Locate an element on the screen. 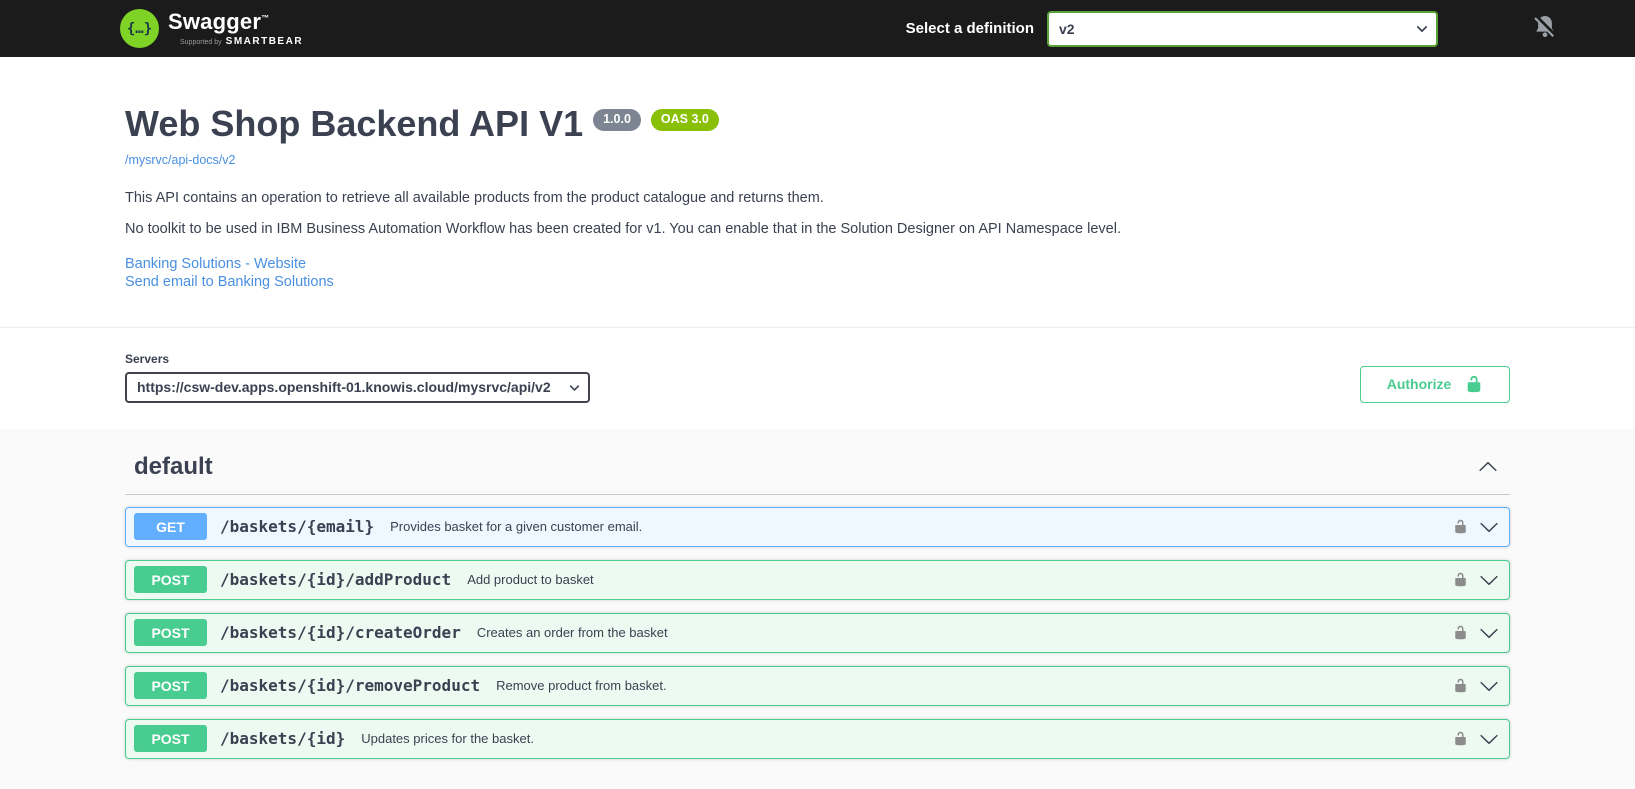  operation-description: Remove product from basket. is located at coordinates (581, 686).